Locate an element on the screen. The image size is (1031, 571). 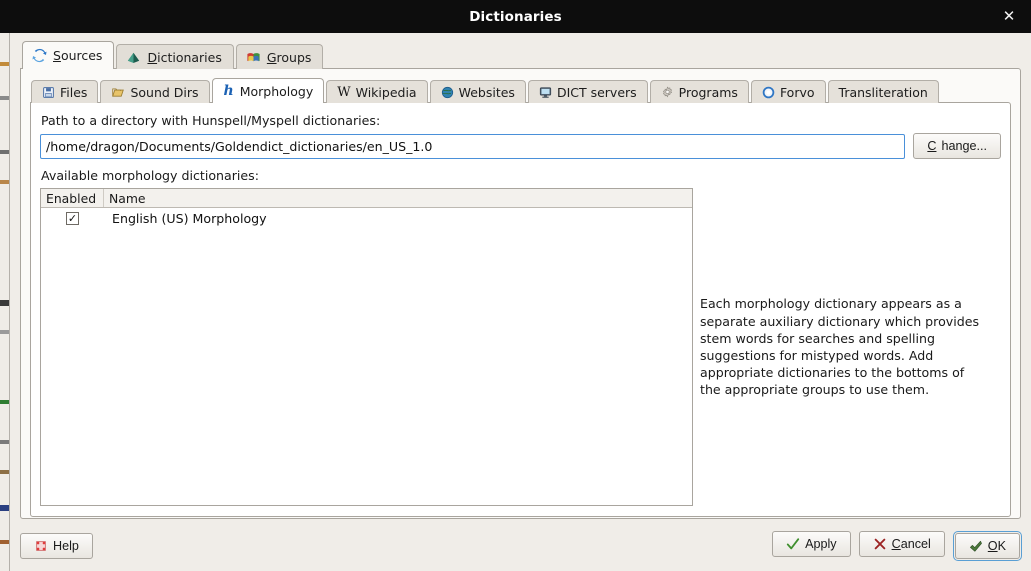
monitor-icon is located at coordinates (545, 92).